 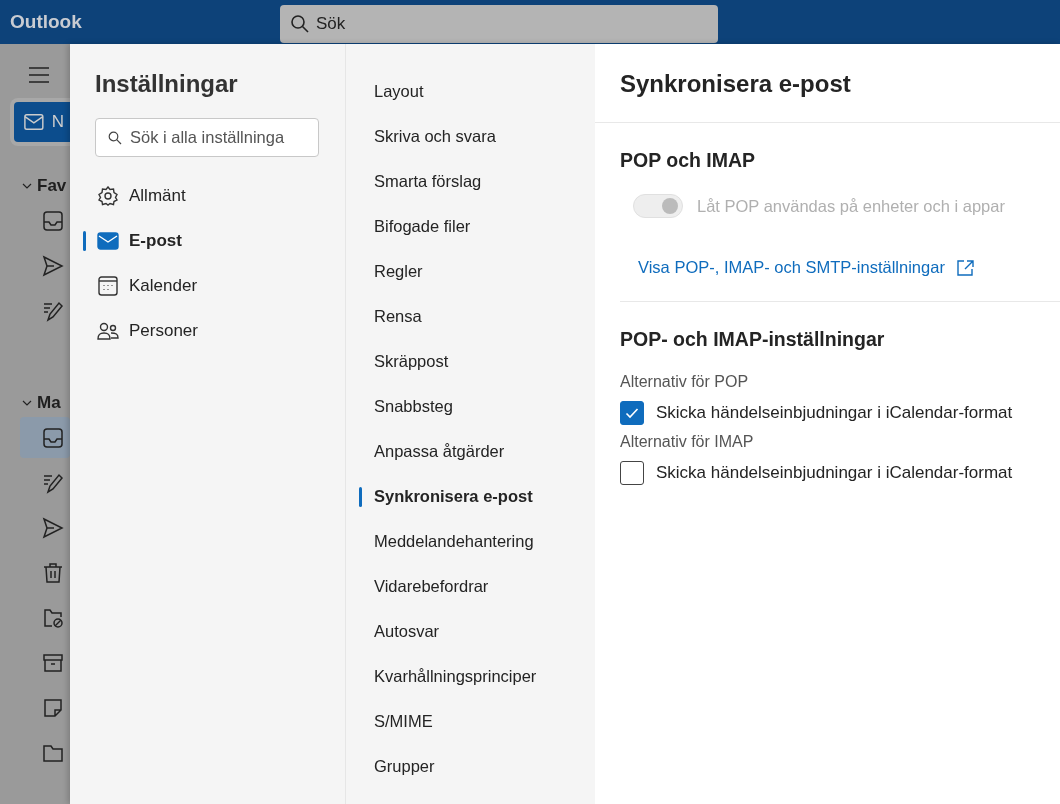 I want to click on blocked-folder-icon, so click(x=53, y=617).